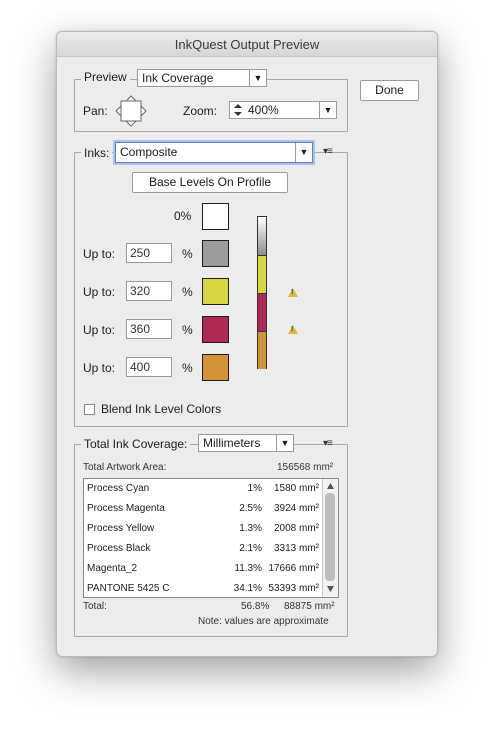  What do you see at coordinates (262, 312) in the screenshot?
I see `bar-segment-magenta` at bounding box center [262, 312].